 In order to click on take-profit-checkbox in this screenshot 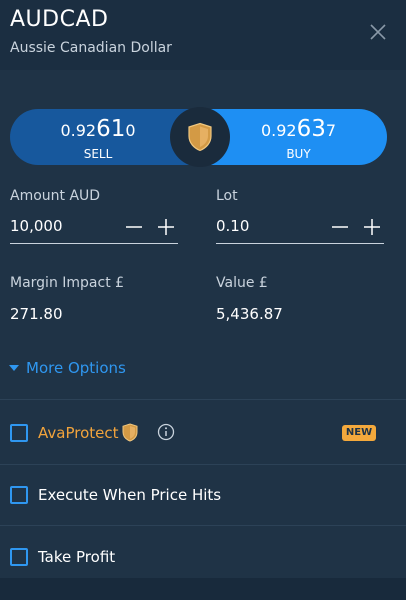, I will do `click(19, 557)`.